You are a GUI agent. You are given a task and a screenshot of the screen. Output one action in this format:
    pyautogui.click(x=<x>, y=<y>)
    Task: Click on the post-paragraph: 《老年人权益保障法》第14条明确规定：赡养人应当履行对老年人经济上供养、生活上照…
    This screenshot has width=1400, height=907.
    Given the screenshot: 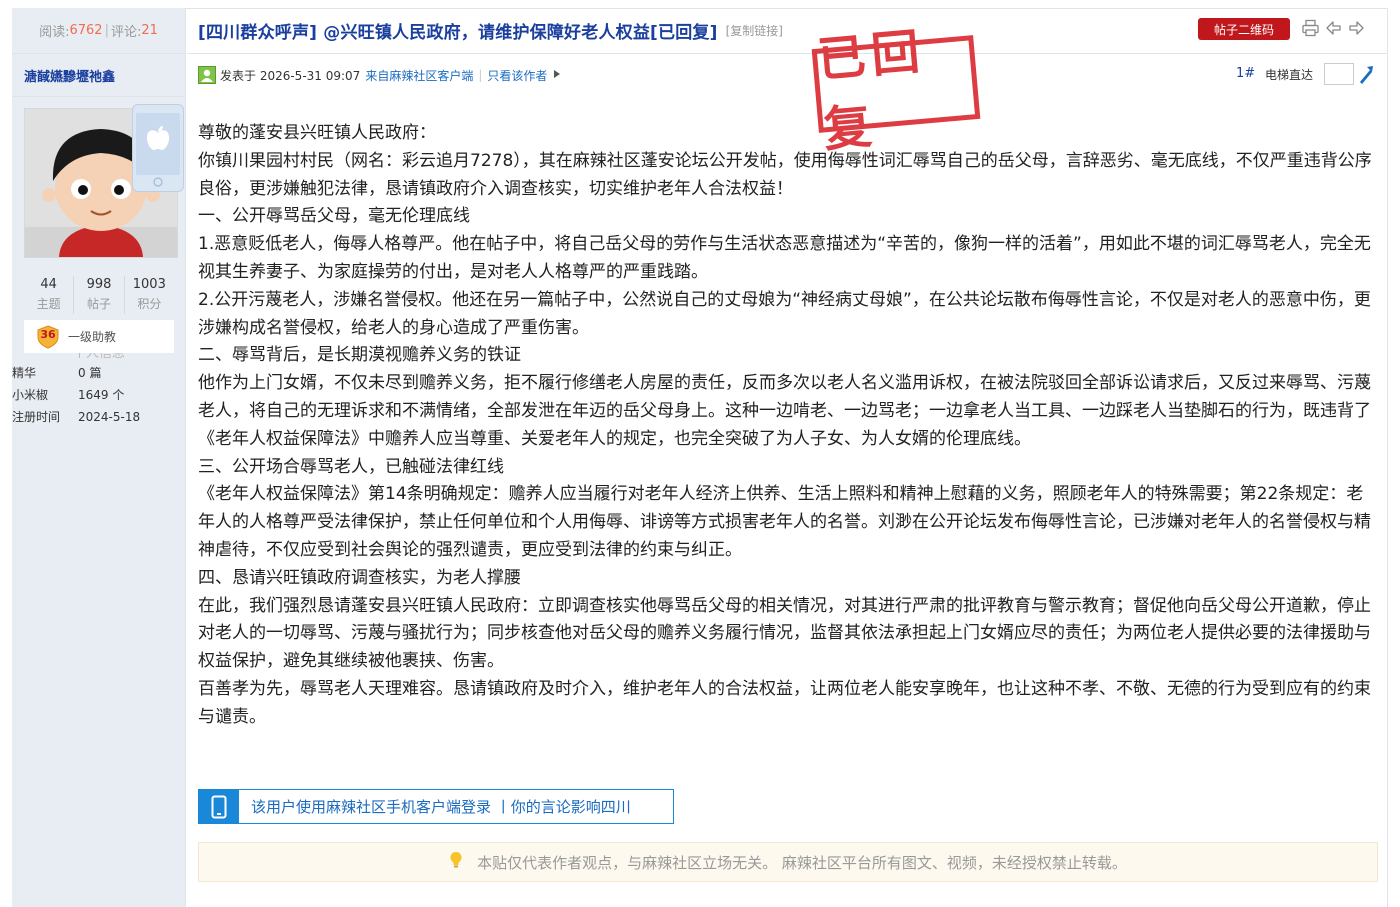 What is the action you would take?
    pyautogui.click(x=784, y=522)
    